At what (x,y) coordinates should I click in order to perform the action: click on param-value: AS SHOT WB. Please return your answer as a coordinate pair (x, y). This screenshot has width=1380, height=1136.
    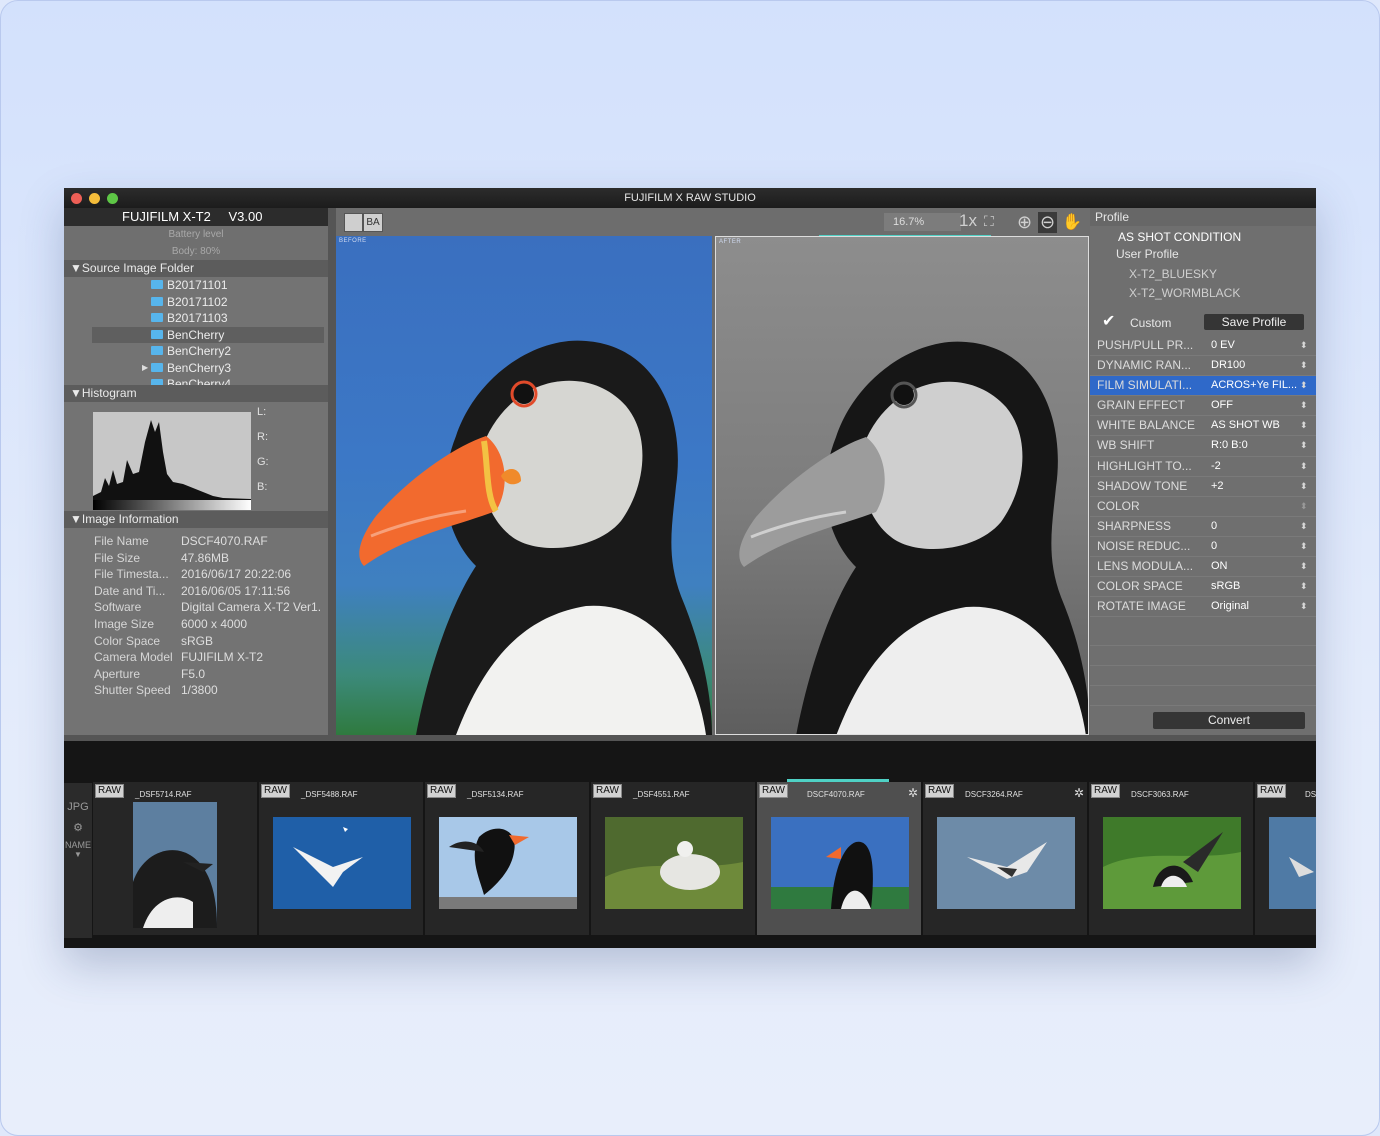
    Looking at the image, I should click on (1245, 425).